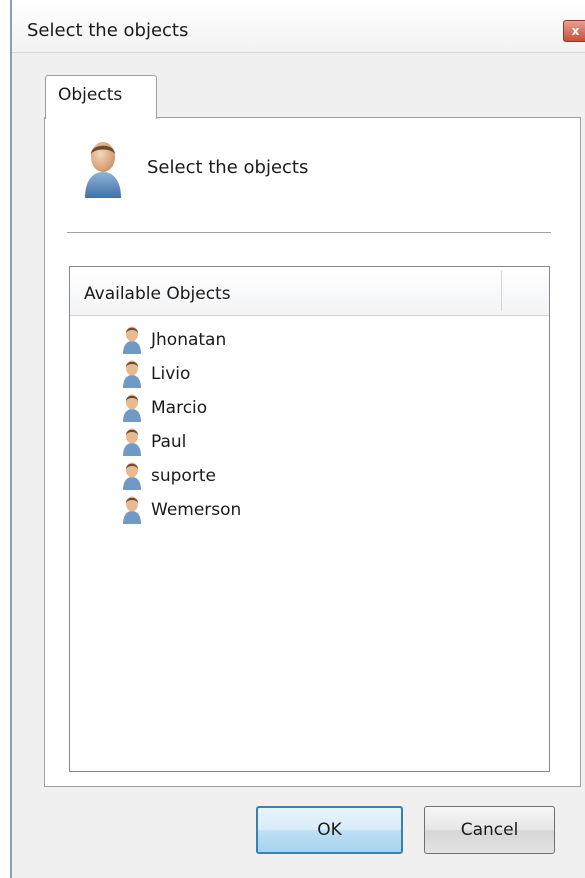 The width and height of the screenshot is (585, 878). I want to click on list-item-label: Livio, so click(171, 374).